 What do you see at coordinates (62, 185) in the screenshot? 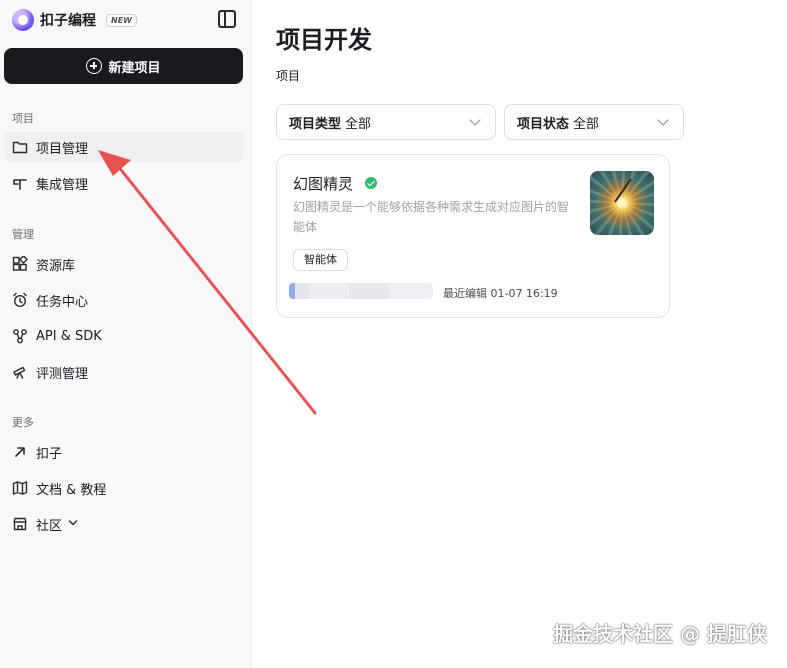
I see `sidebar-item-label: 集成管理` at bounding box center [62, 185].